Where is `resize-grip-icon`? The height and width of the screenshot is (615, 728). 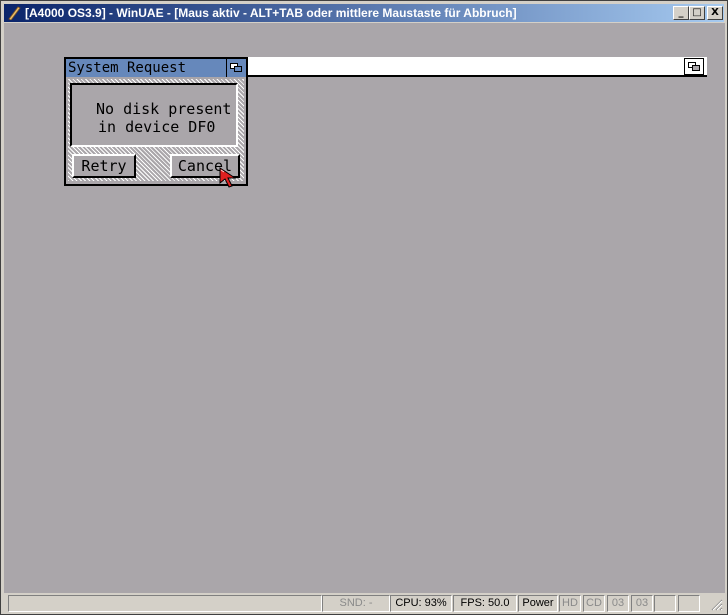
resize-grip-icon is located at coordinates (716, 604).